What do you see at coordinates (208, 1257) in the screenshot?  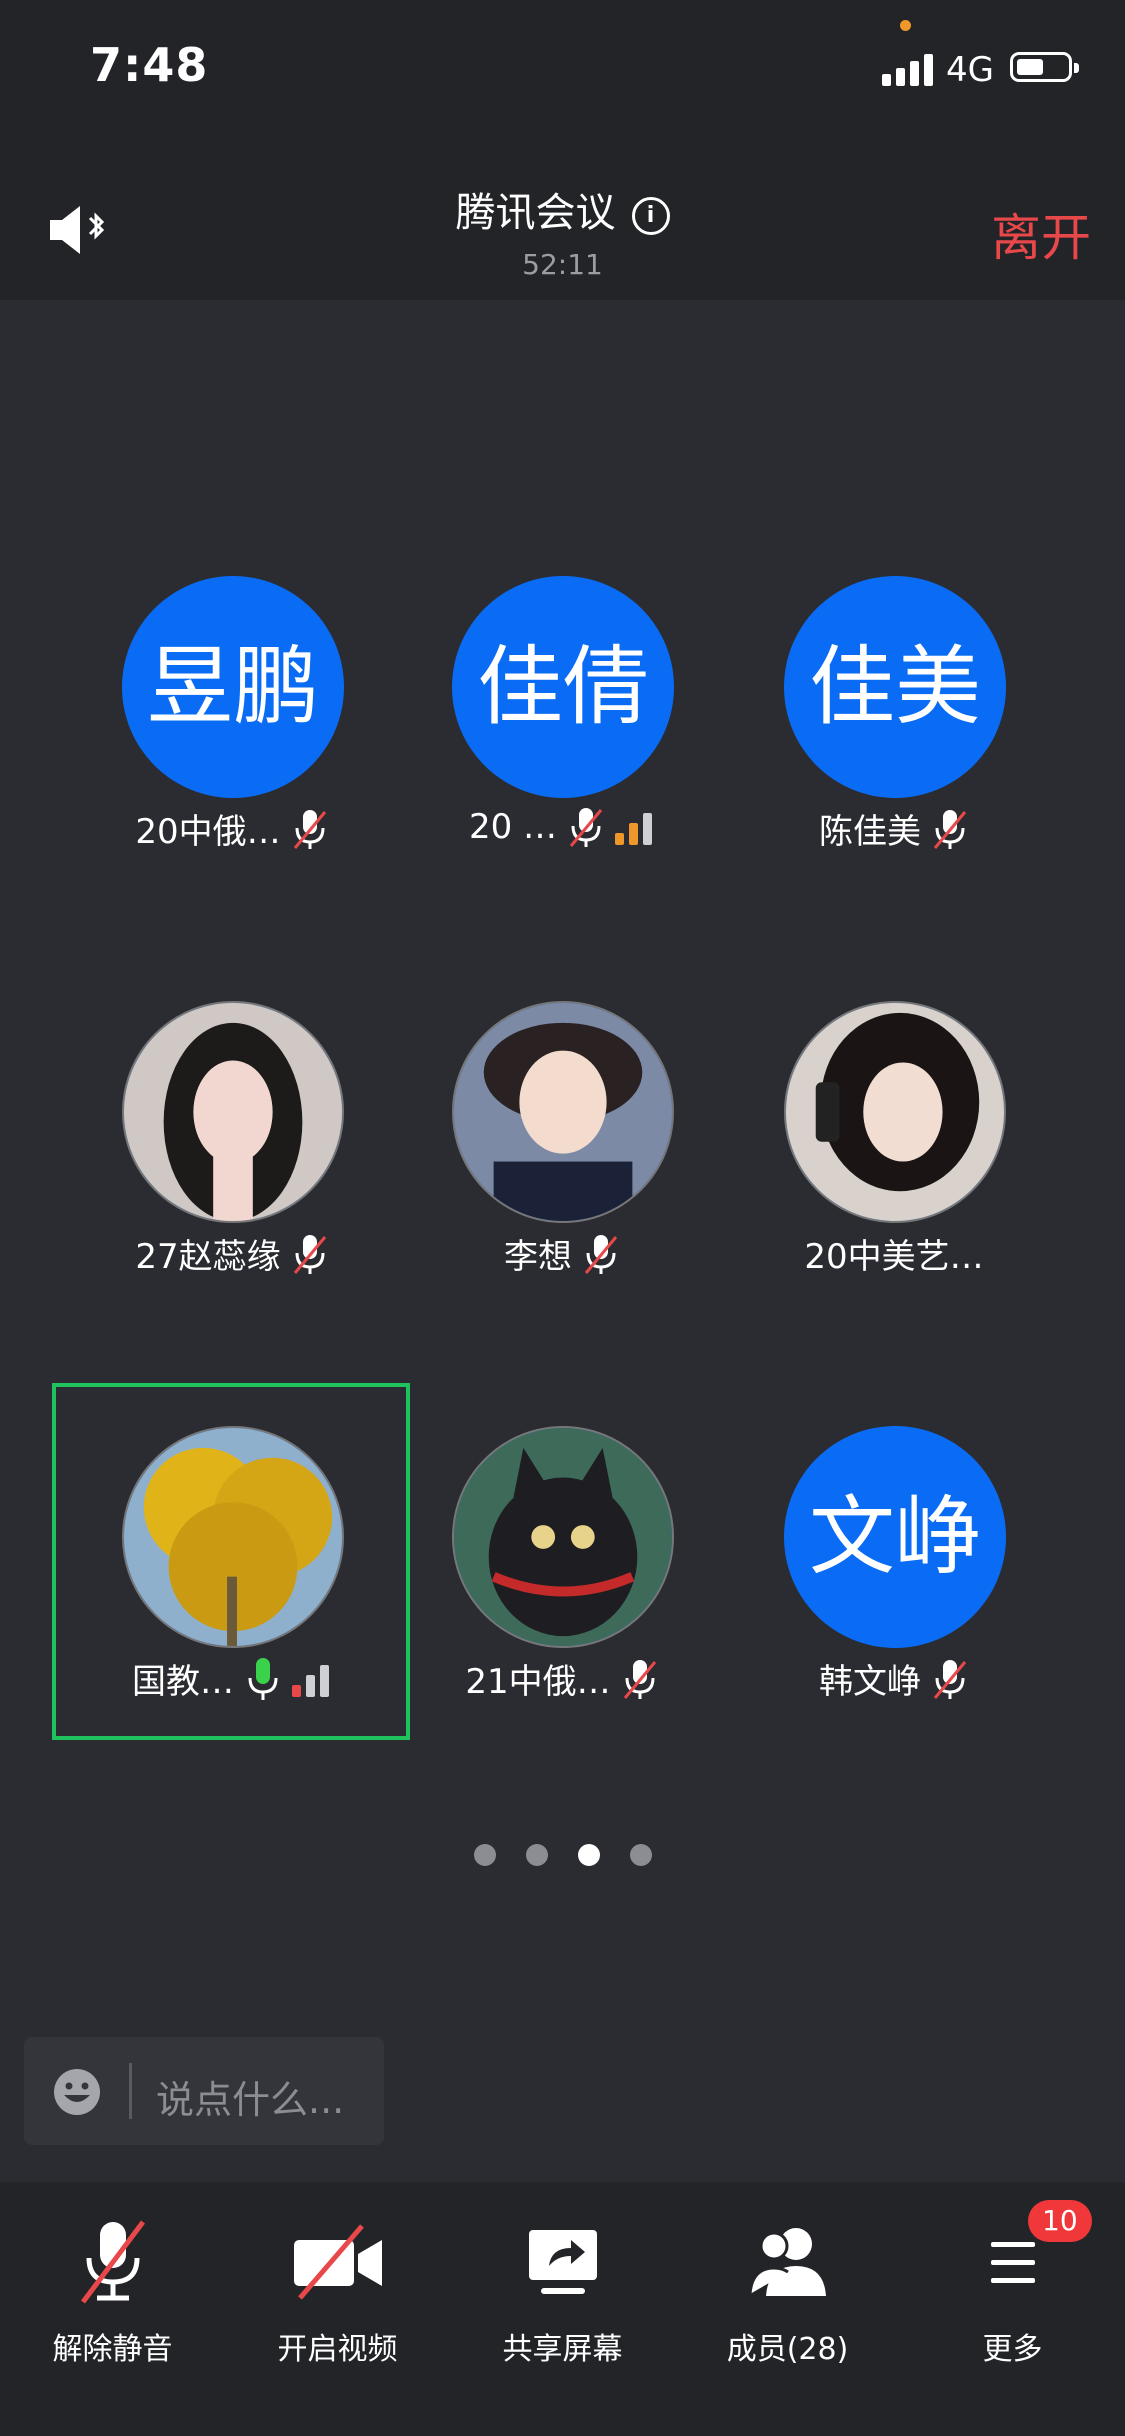 I see `participant-name: 27赵蕊缘` at bounding box center [208, 1257].